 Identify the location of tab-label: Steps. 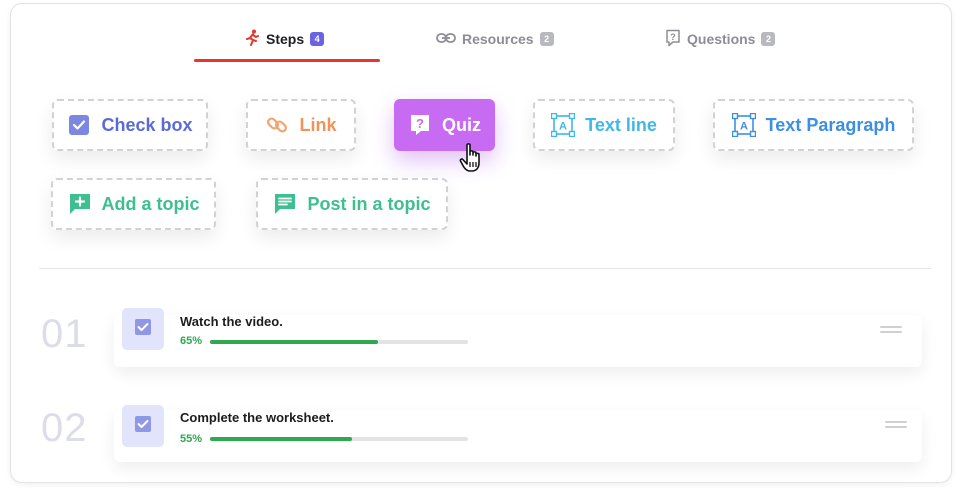
(285, 39).